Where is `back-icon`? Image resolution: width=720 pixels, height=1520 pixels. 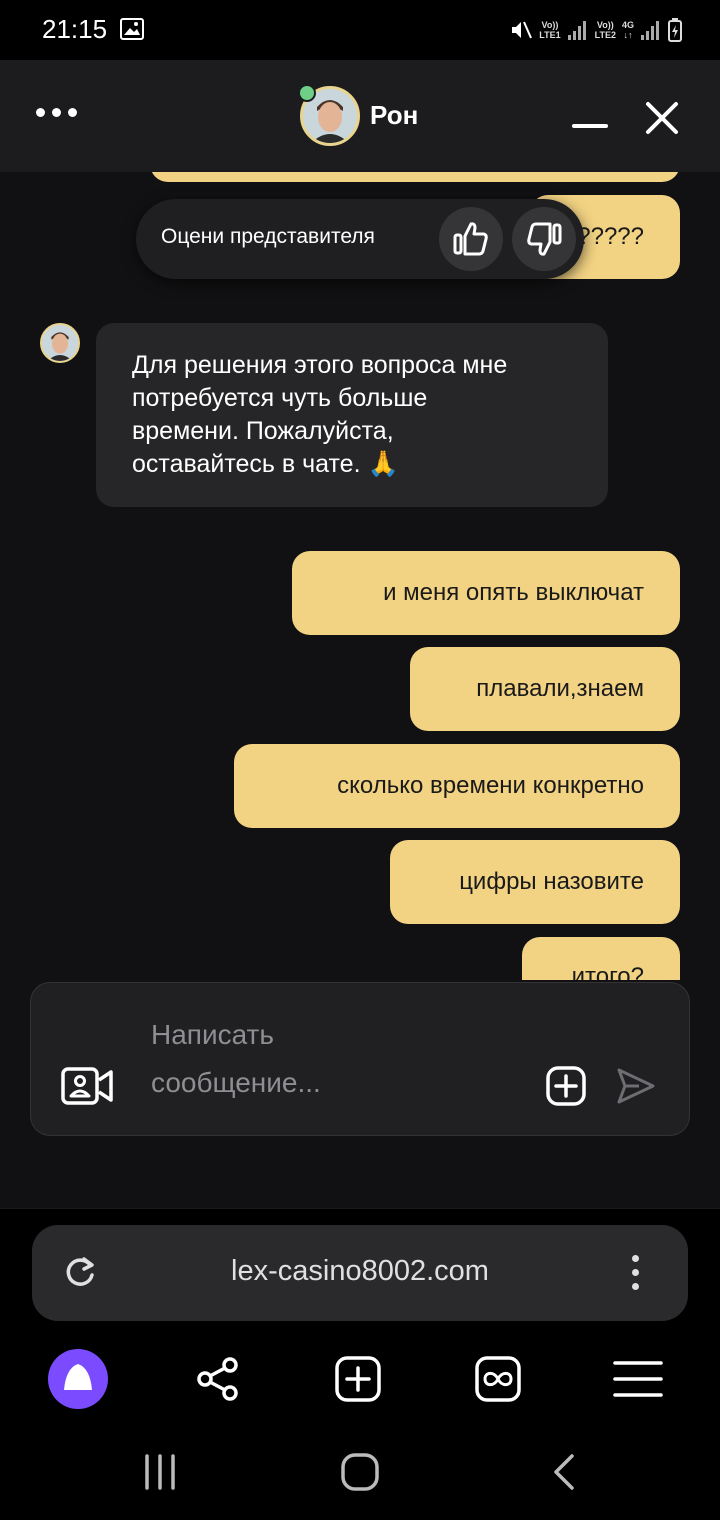
back-icon is located at coordinates (563, 1472).